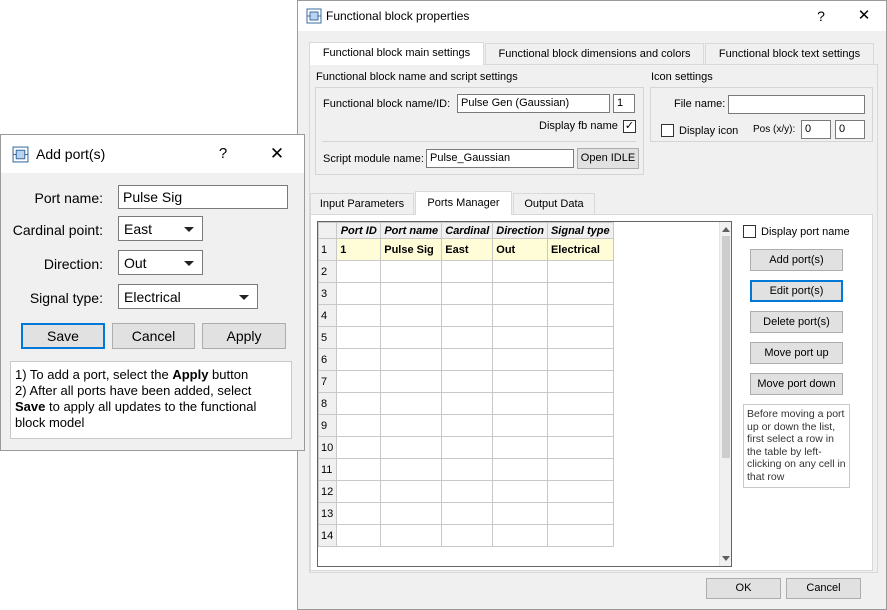  I want to click on display-icon-checkbox, so click(667, 130).